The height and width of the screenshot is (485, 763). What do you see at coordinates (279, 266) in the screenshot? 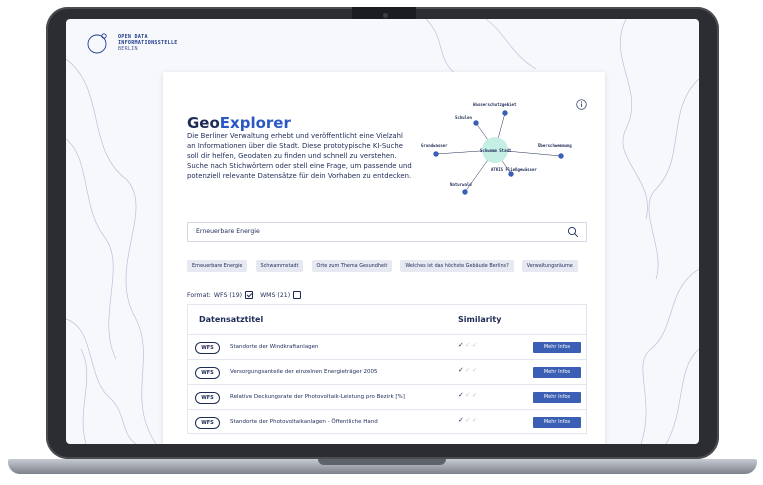
I see `chip-schwammstadt: Schwammstadt` at bounding box center [279, 266].